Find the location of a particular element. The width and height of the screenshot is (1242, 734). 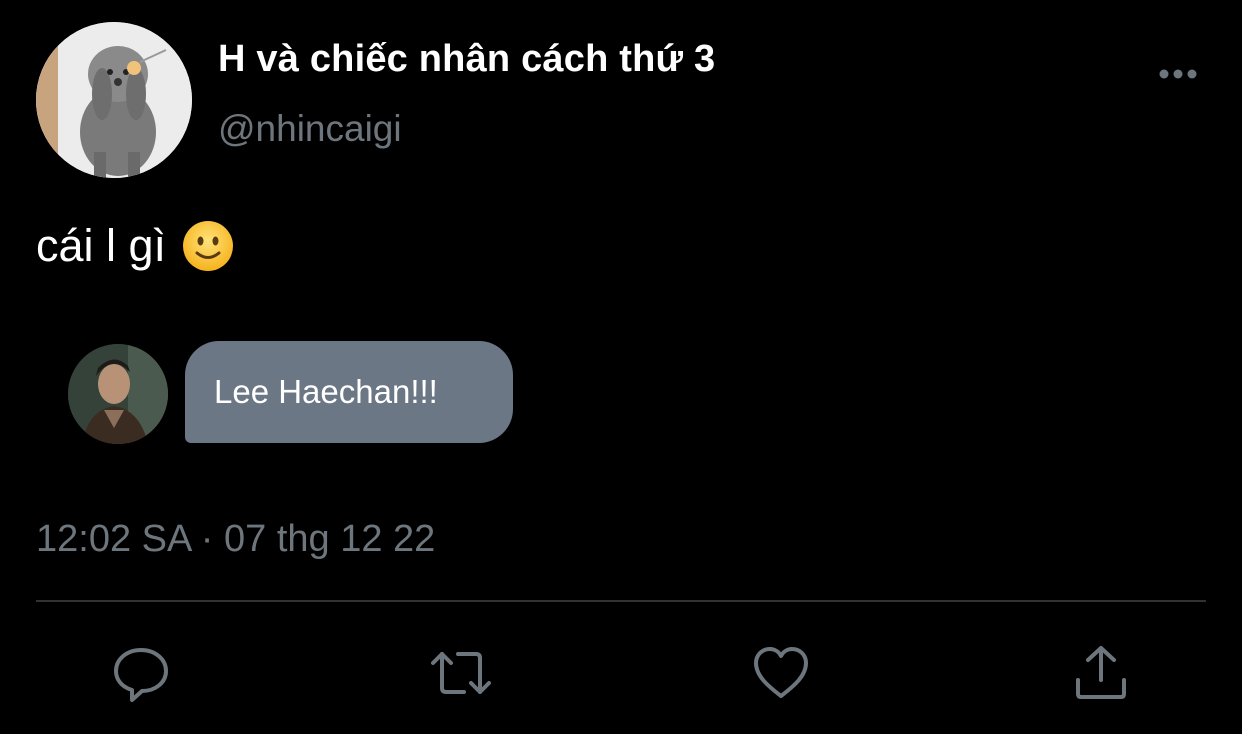

tweet-text: cái l gì is located at coordinates (135, 246).